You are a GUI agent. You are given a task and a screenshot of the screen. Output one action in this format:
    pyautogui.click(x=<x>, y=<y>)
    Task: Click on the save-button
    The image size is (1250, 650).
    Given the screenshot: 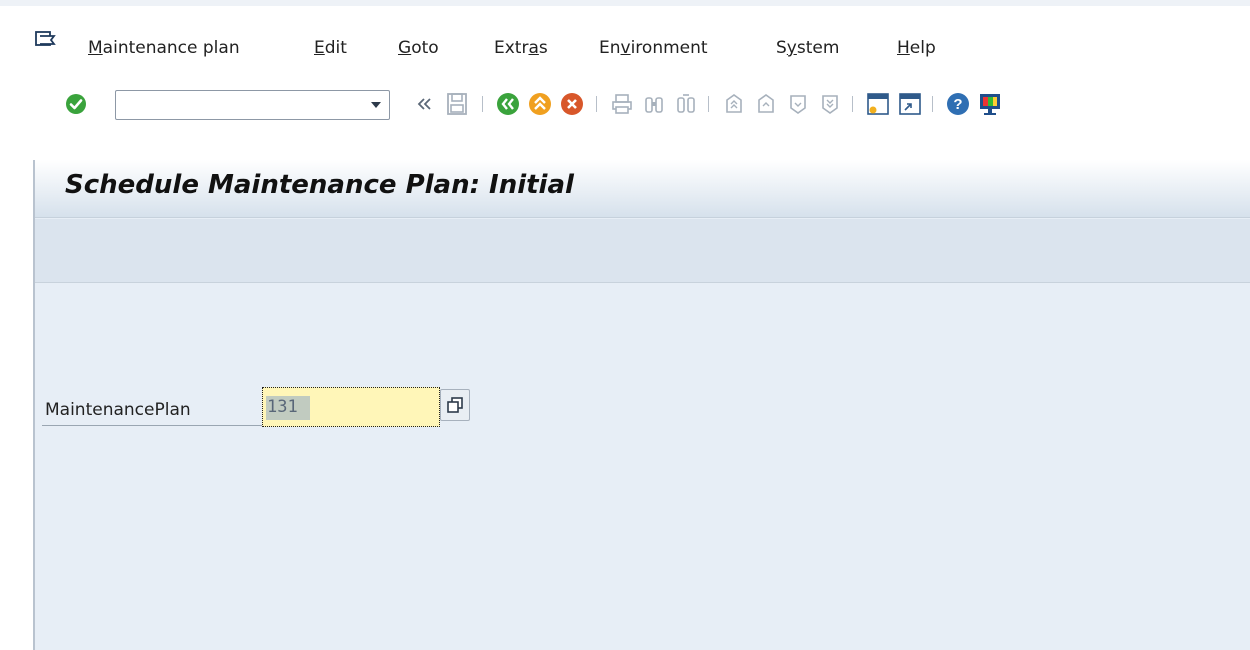 What is the action you would take?
    pyautogui.click(x=457, y=104)
    